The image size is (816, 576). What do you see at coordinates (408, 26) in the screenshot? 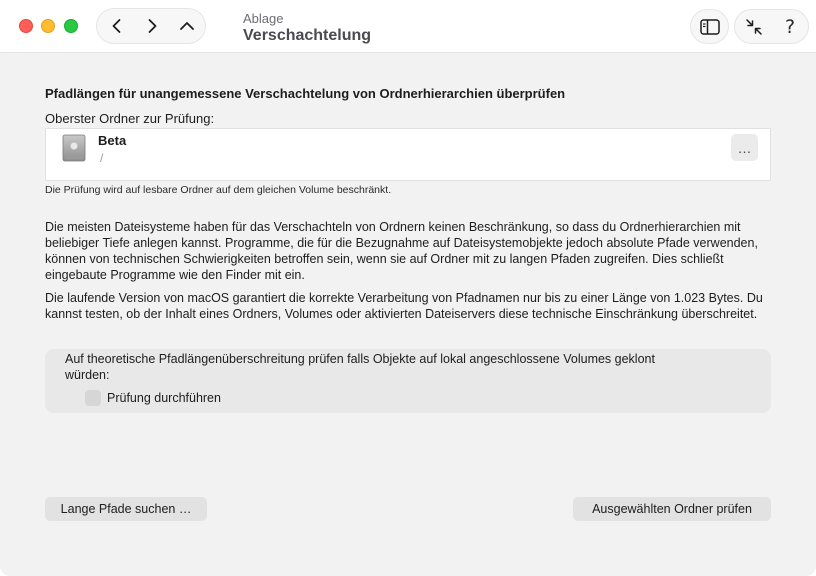
I see `title-bar: Ablage Verschachtelung ?` at bounding box center [408, 26].